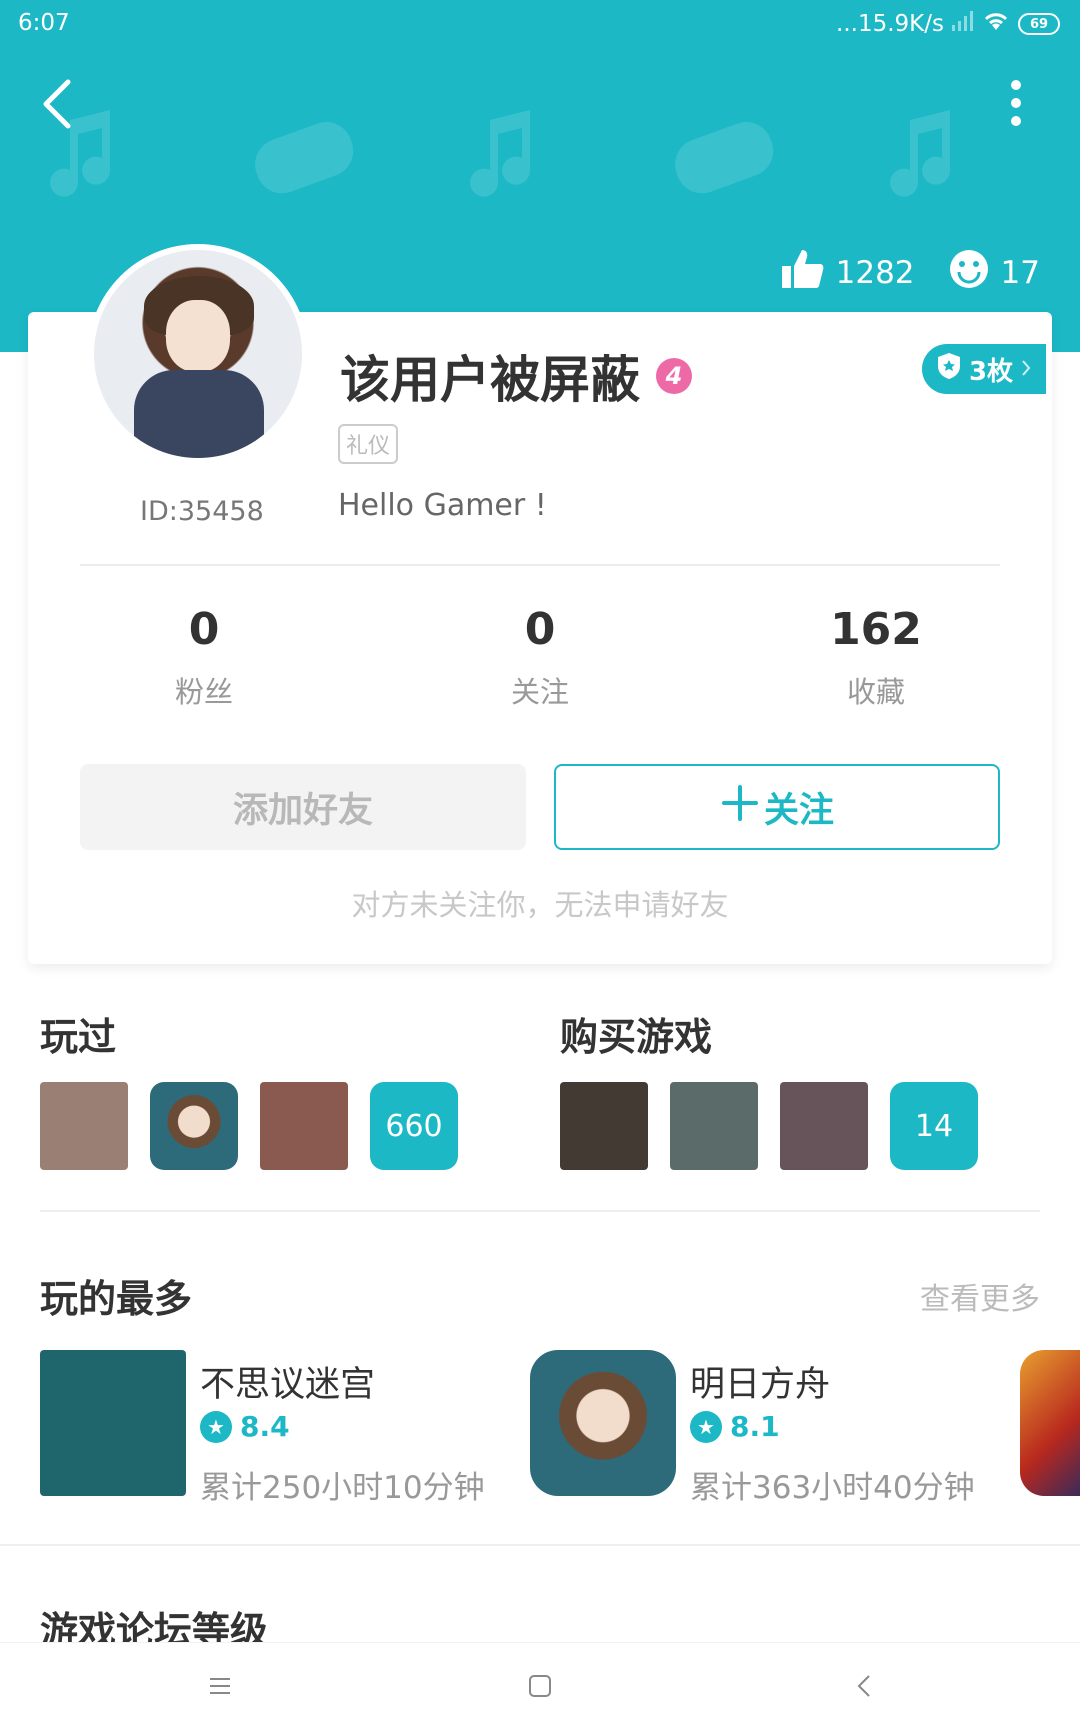 The image size is (1080, 1728). Describe the element at coordinates (802, 273) in the screenshot. I see `thumbs-up-icon` at that location.